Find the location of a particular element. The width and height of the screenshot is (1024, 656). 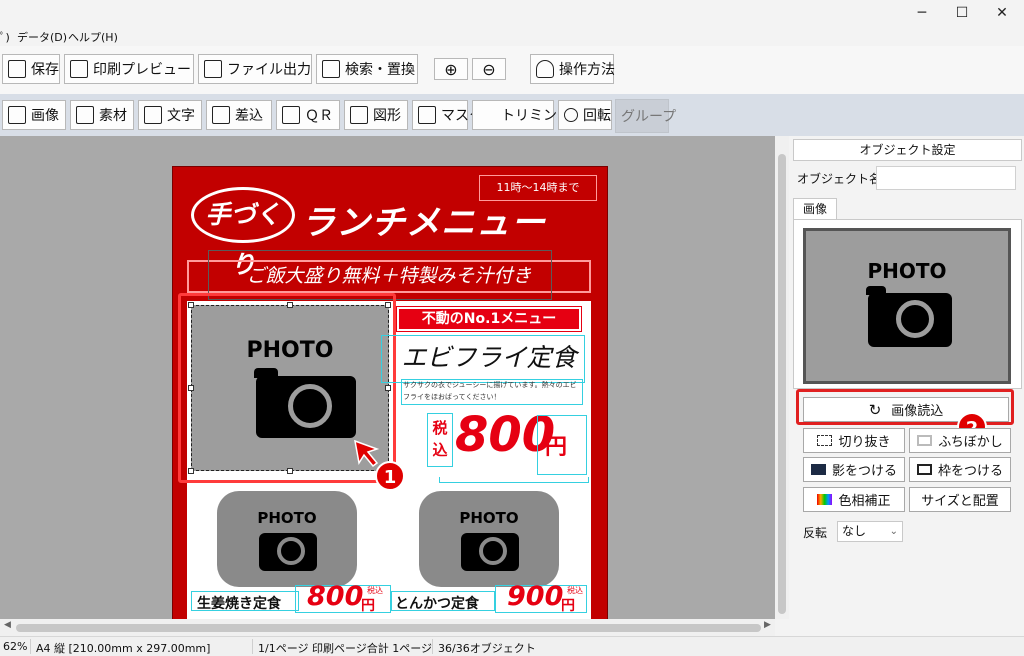

crop-icon is located at coordinates (487, 115).